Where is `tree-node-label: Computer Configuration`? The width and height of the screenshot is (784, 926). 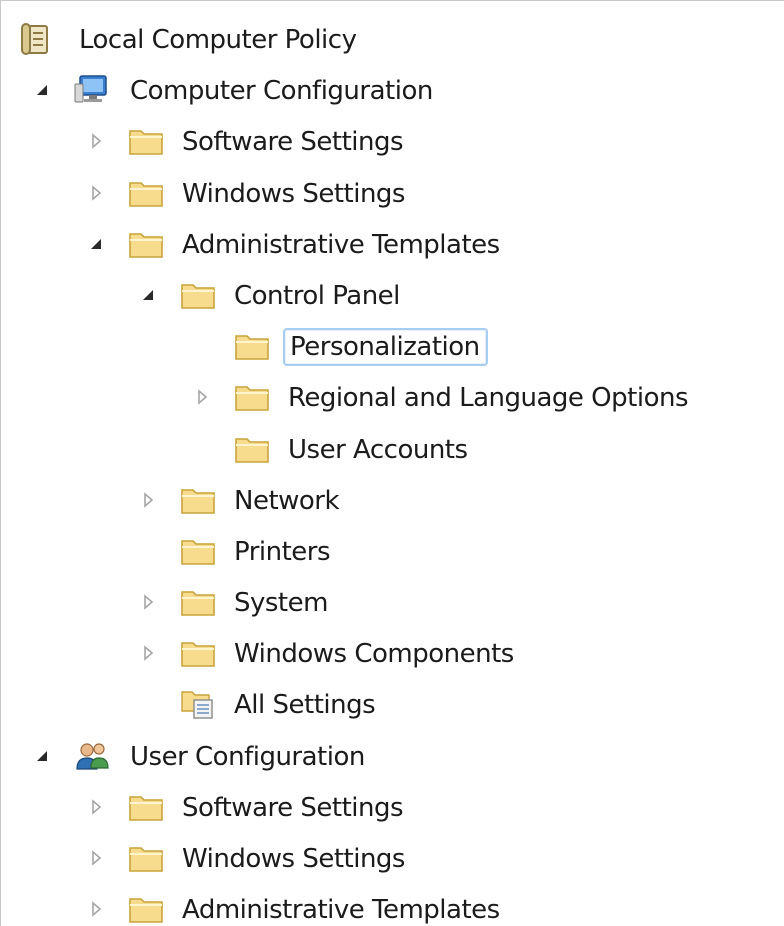
tree-node-label: Computer Configuration is located at coordinates (281, 91).